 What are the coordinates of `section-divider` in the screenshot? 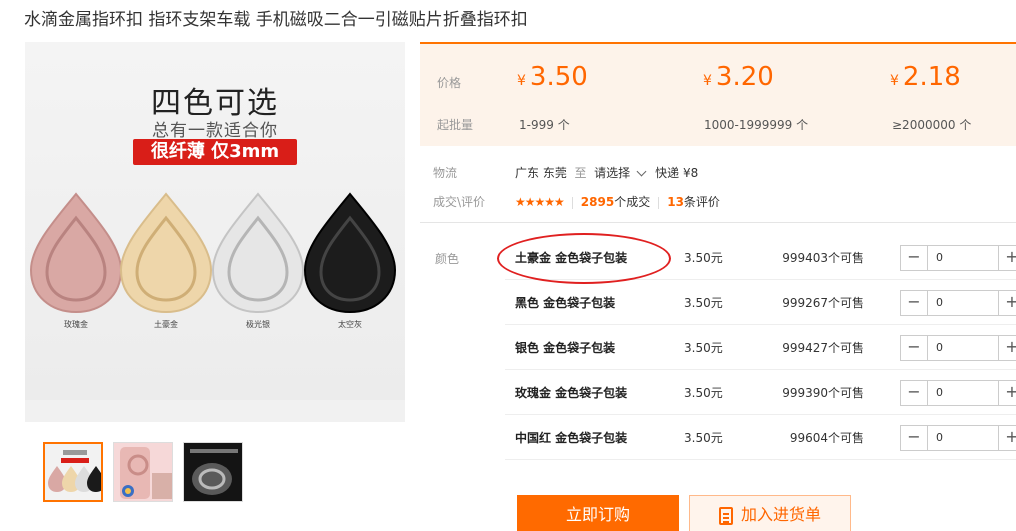 It's located at (718, 222).